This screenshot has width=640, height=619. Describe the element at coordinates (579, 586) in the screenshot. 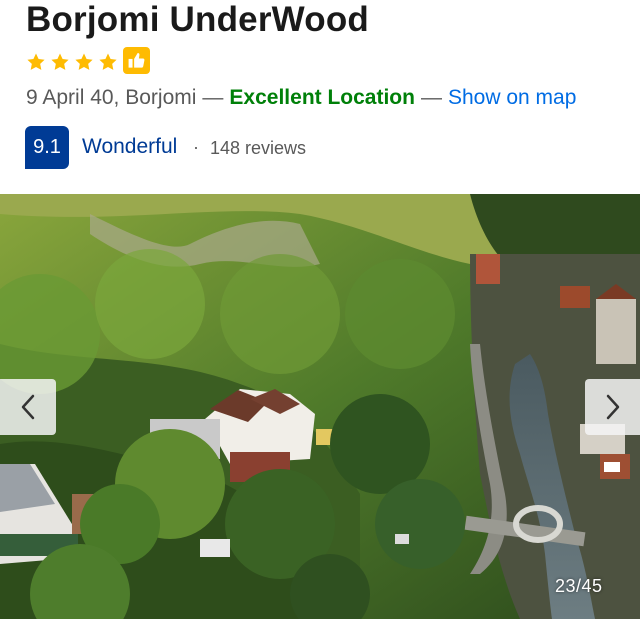

I see `photo-counter: 23/45` at that location.